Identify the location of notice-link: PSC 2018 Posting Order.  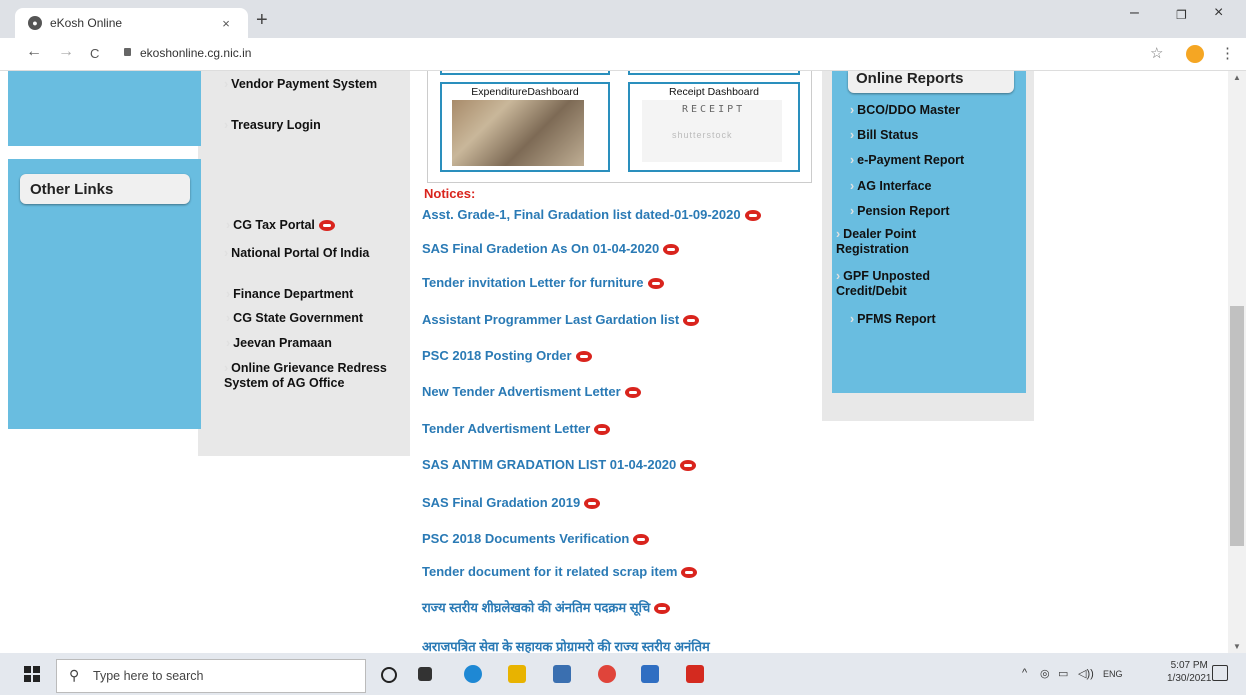
(507, 355).